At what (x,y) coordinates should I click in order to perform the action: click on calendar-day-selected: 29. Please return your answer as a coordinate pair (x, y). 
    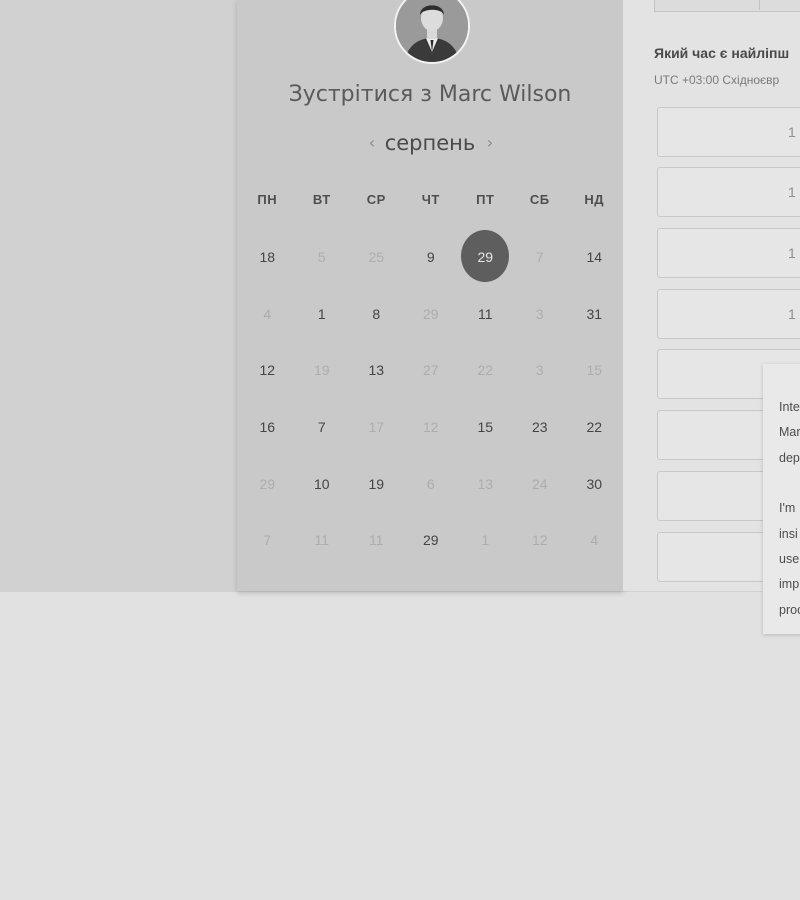
    Looking at the image, I should click on (485, 257).